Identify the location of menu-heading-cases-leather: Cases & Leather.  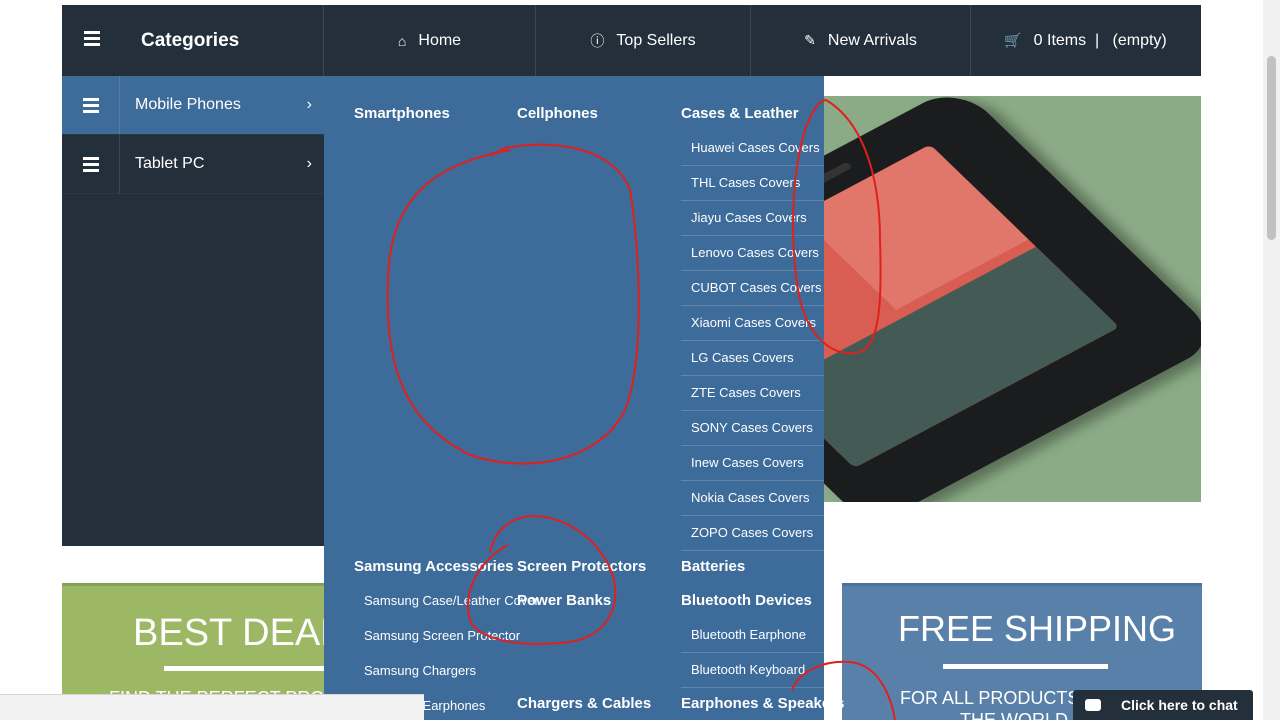
(740, 113).